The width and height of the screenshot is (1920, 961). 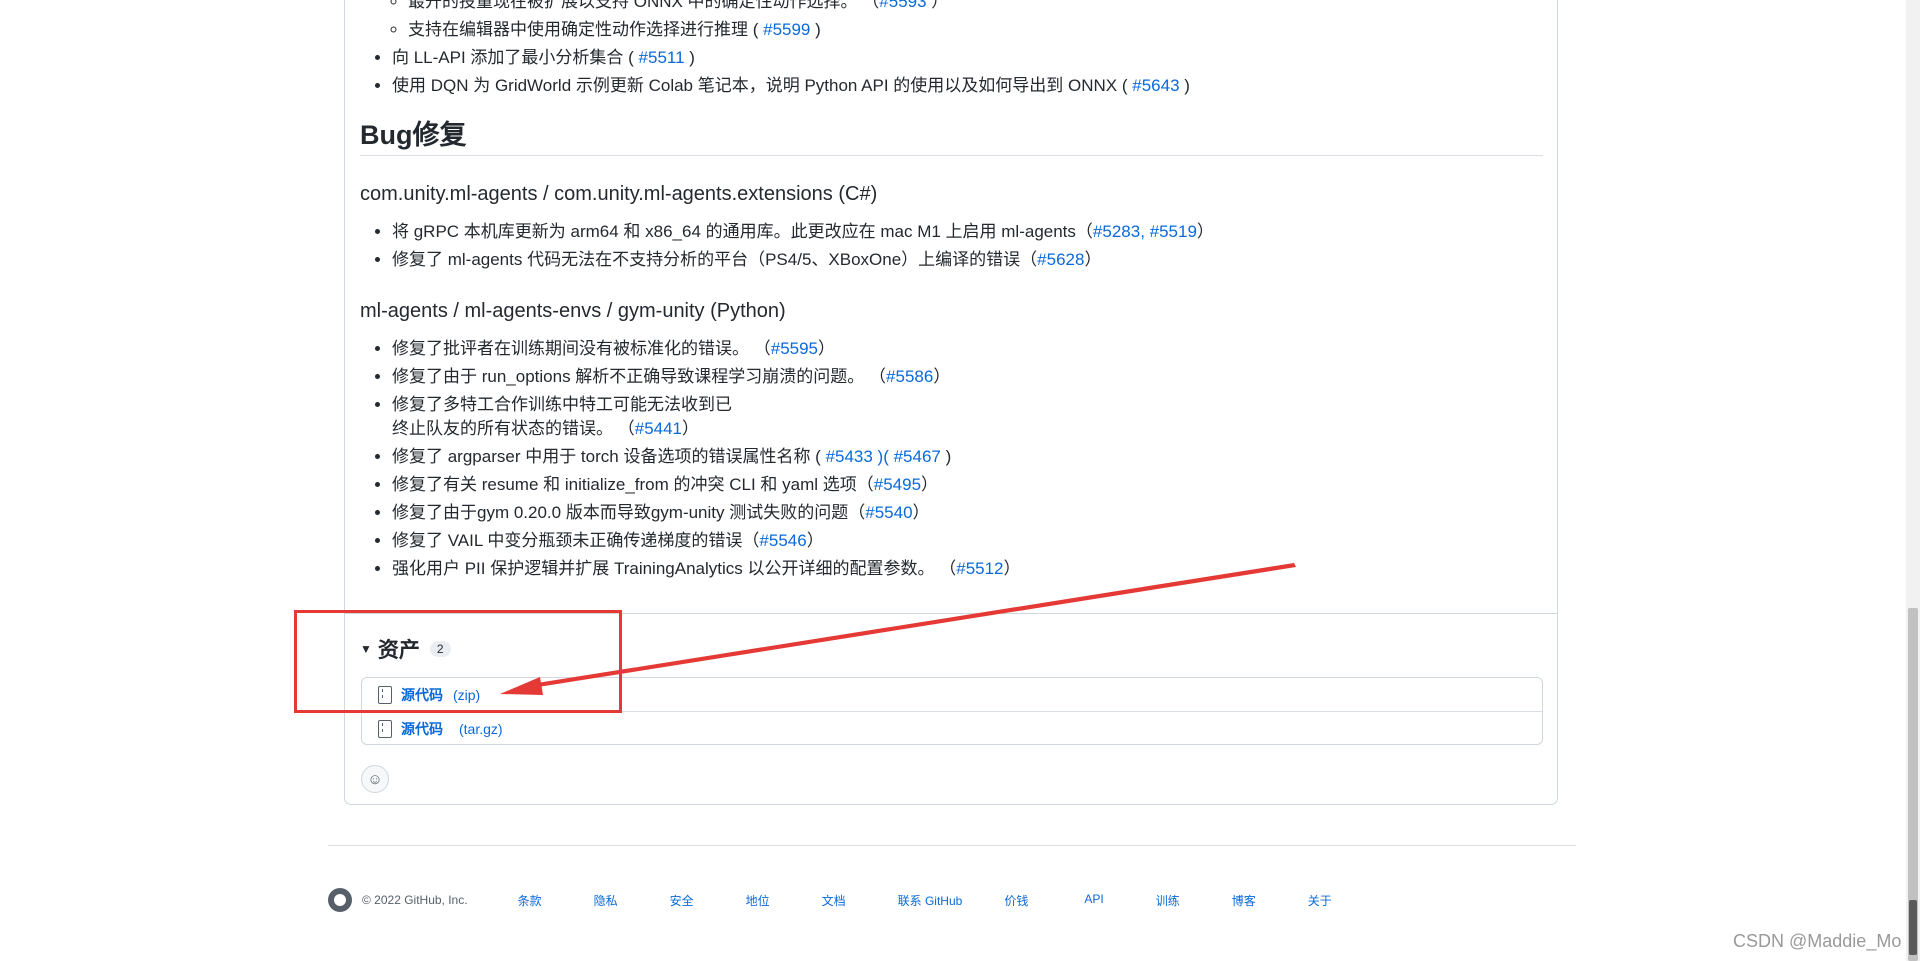 I want to click on watermark: CSDN @Maddie_Mo, so click(x=1817, y=941).